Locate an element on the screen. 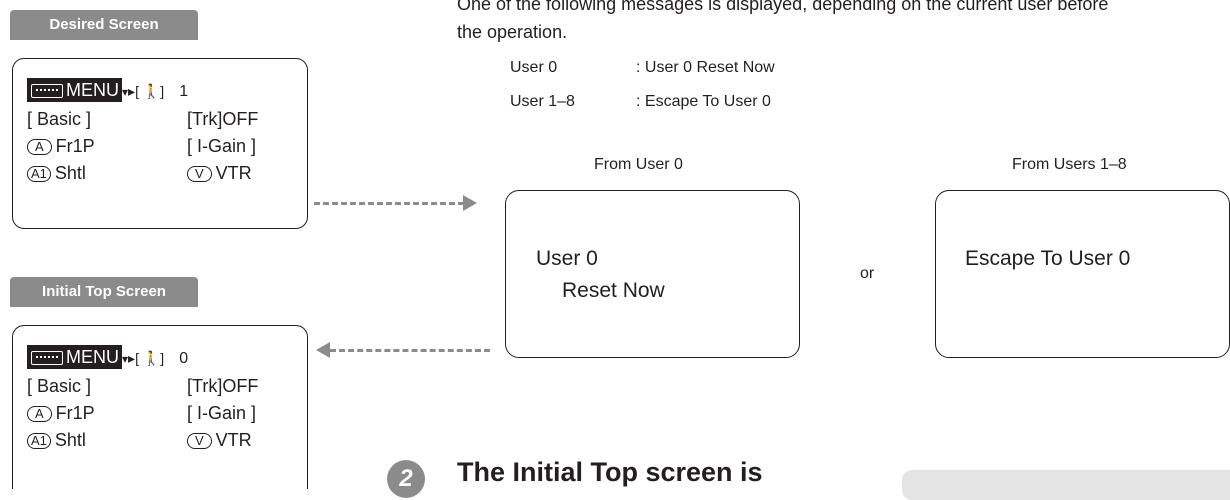 This screenshot has width=1230, height=500. desired-row1: MENU ▾▸[ 🚶] 1 is located at coordinates (107, 90).